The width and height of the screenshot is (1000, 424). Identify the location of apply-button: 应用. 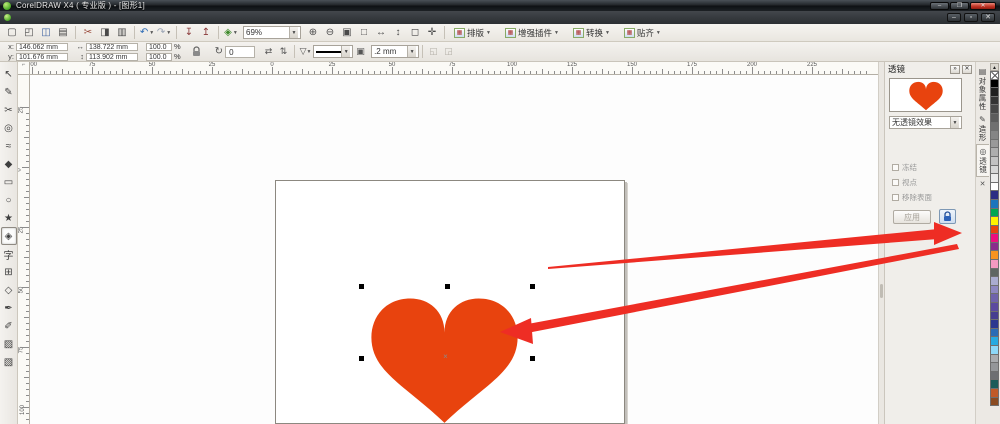
(912, 217).